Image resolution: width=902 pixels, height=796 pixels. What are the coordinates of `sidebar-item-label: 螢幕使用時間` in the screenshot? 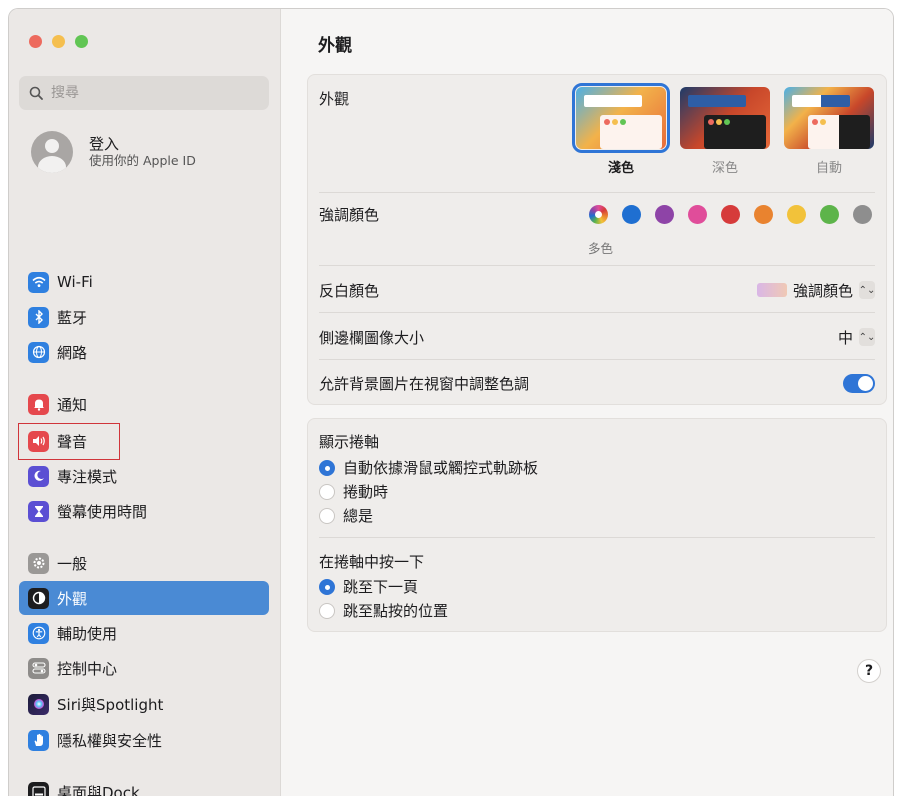 It's located at (102, 511).